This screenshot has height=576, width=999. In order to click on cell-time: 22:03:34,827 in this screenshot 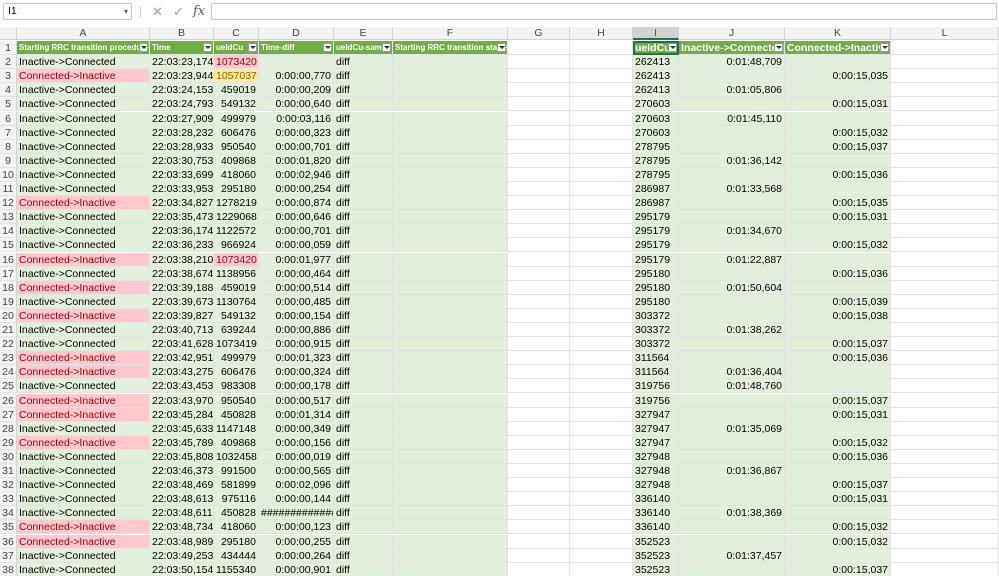, I will do `click(182, 203)`.